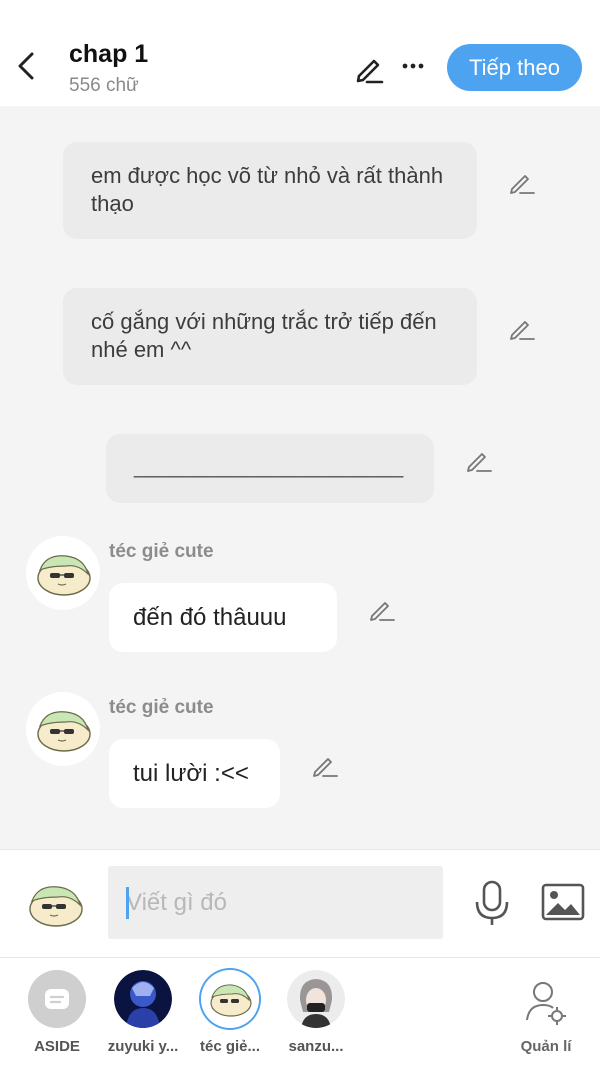  I want to click on current-character-avatar, so click(55, 904).